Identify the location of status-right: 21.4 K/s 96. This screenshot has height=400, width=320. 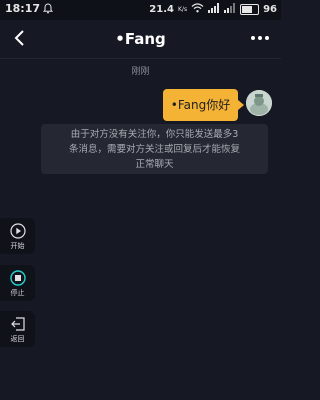
(213, 9).